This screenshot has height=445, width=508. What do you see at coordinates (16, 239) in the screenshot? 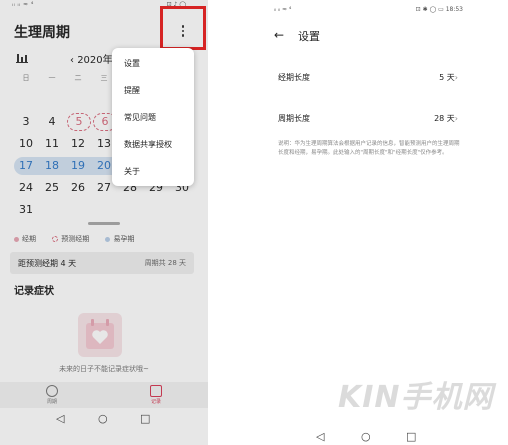
I see `period-dot-icon` at bounding box center [16, 239].